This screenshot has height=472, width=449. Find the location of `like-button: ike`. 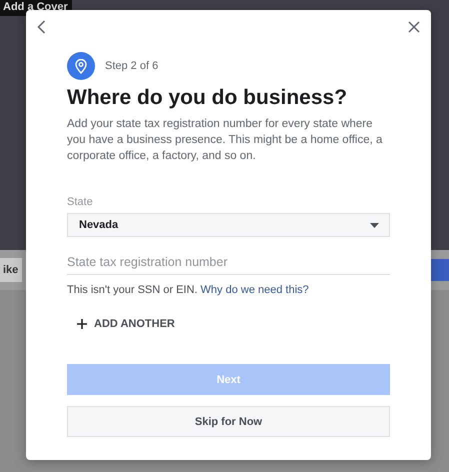

like-button: ike is located at coordinates (11, 270).